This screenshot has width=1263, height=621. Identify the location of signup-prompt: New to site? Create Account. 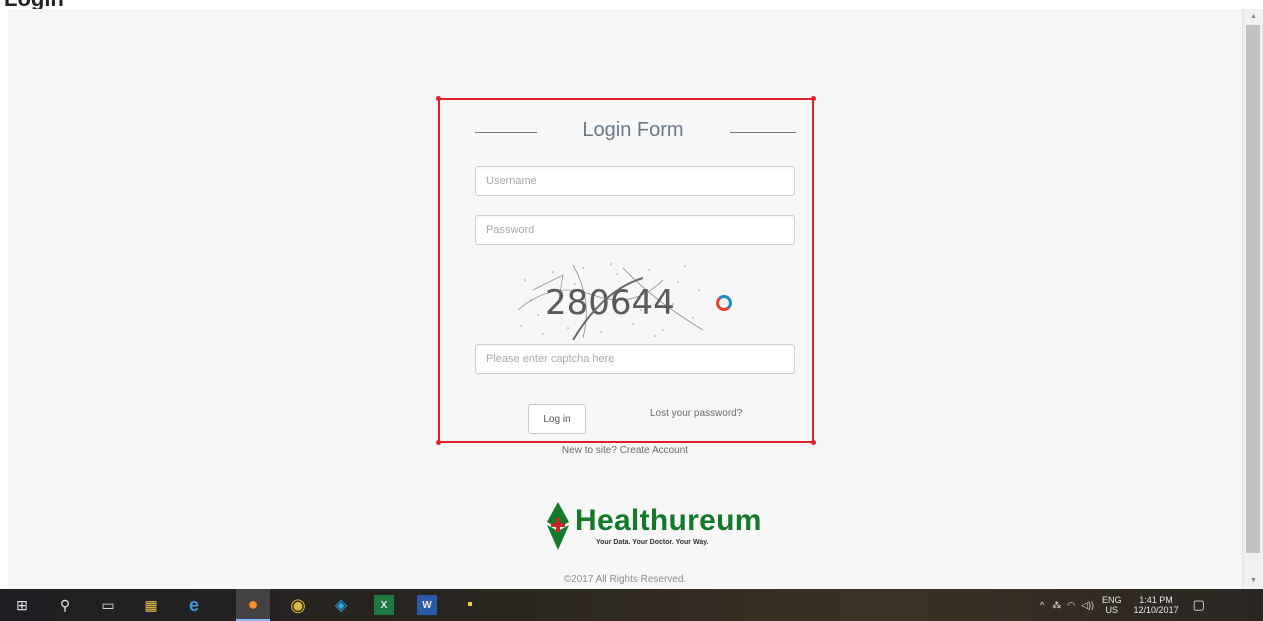
(625, 450).